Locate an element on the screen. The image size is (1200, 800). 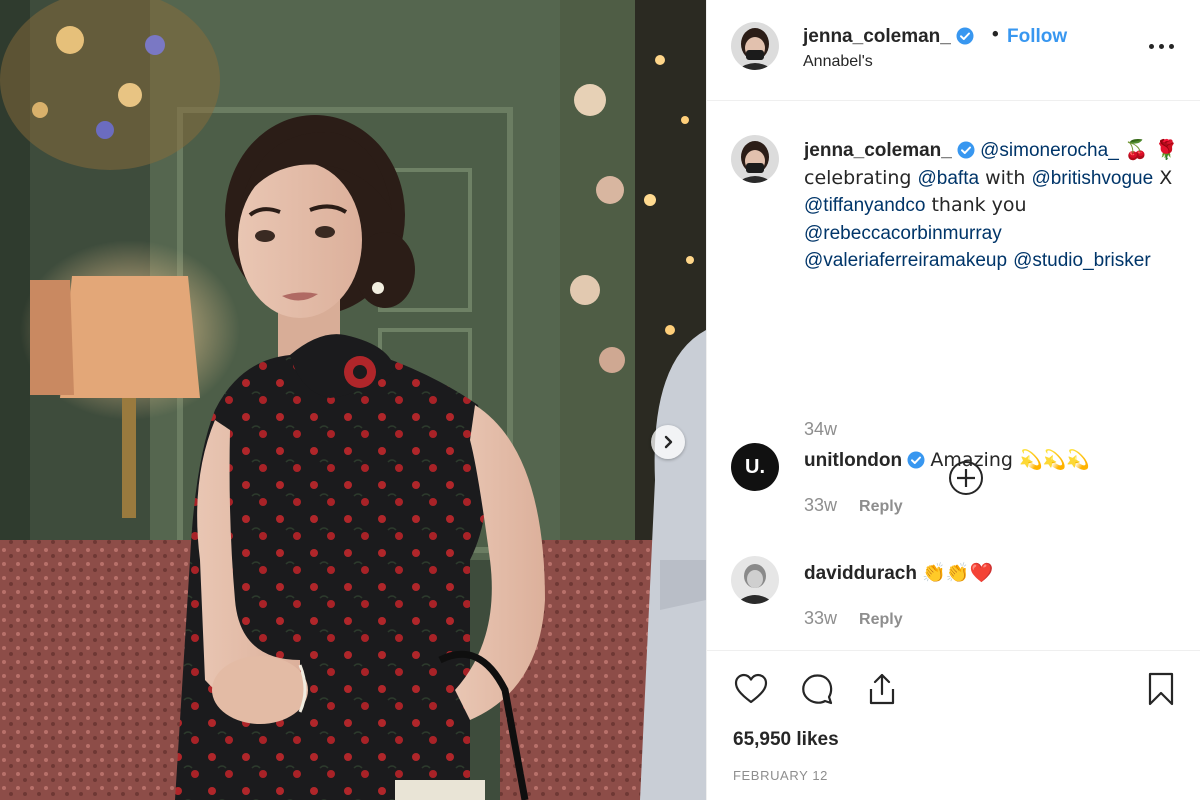
commenter-avatar-image is located at coordinates (755, 580).